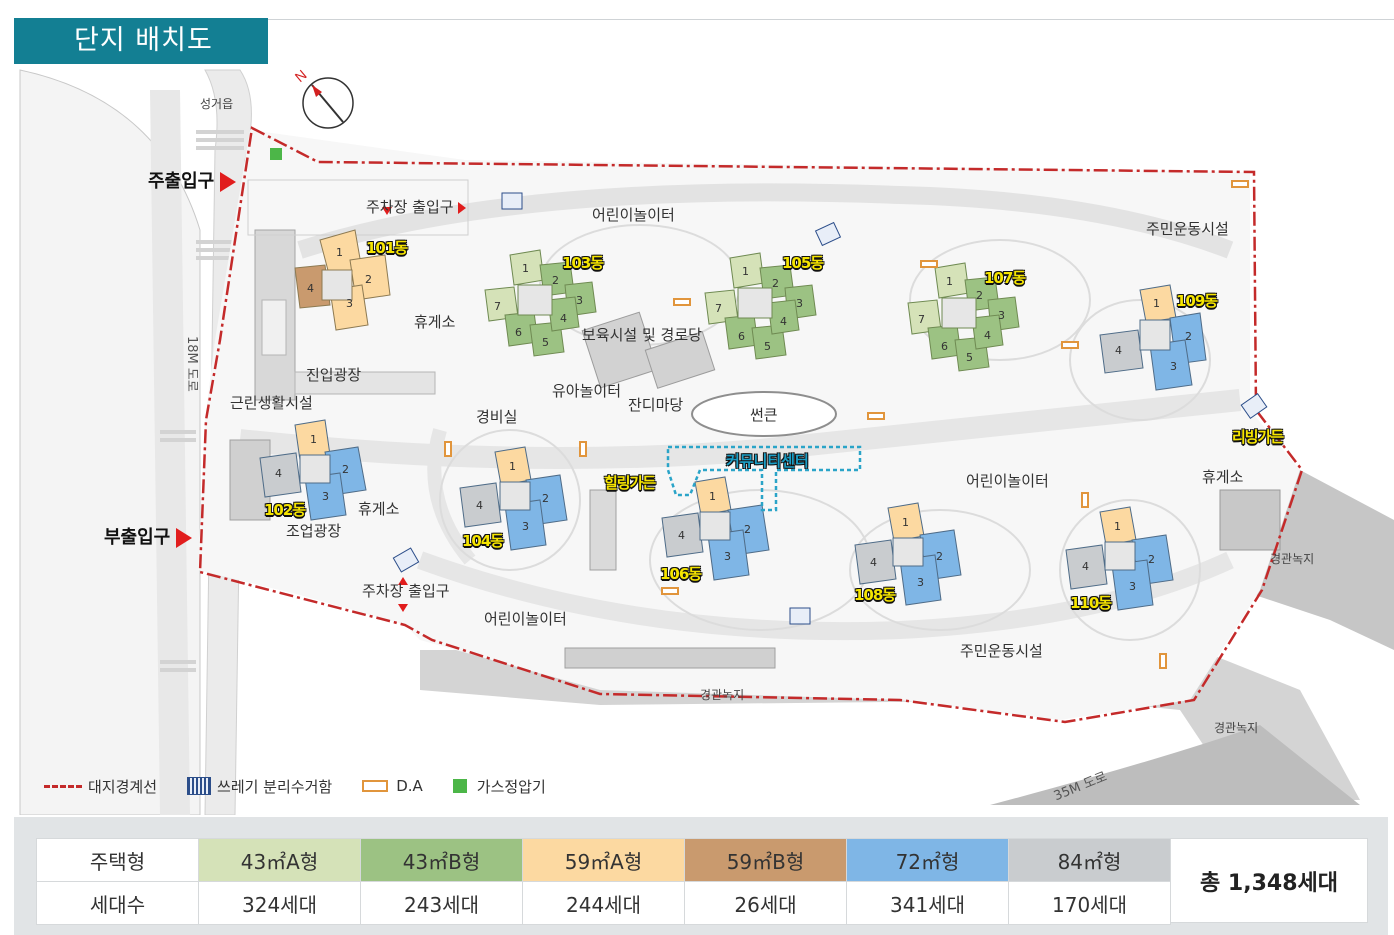  I want to click on landscape-bottom-label: 경관녹지, so click(722, 695).